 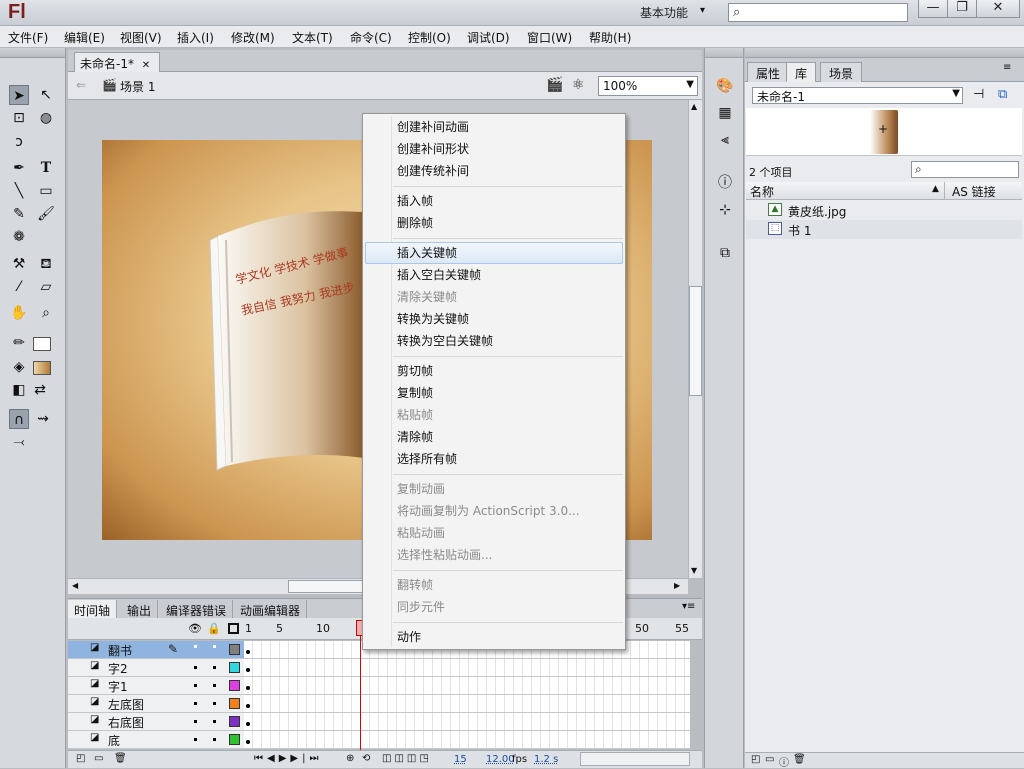 What do you see at coordinates (233, 628) in the screenshot?
I see `outline-icon` at bounding box center [233, 628].